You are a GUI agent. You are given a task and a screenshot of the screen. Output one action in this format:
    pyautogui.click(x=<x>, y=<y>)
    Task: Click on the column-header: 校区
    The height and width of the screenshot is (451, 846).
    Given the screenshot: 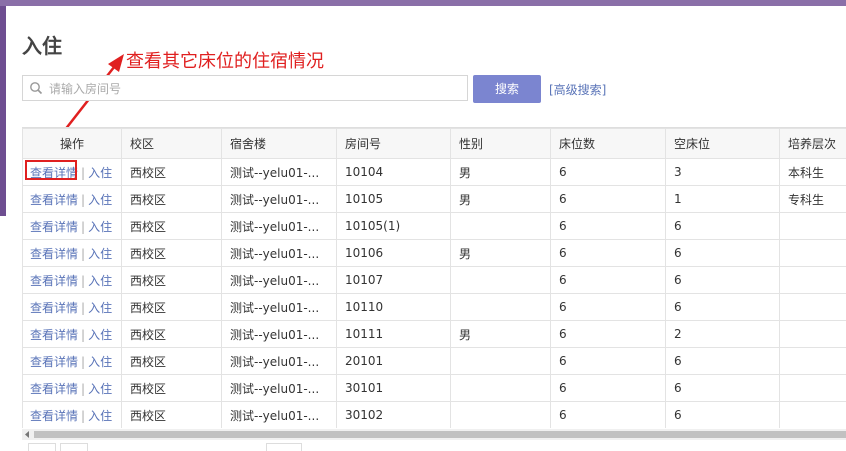 What is the action you would take?
    pyautogui.click(x=172, y=144)
    